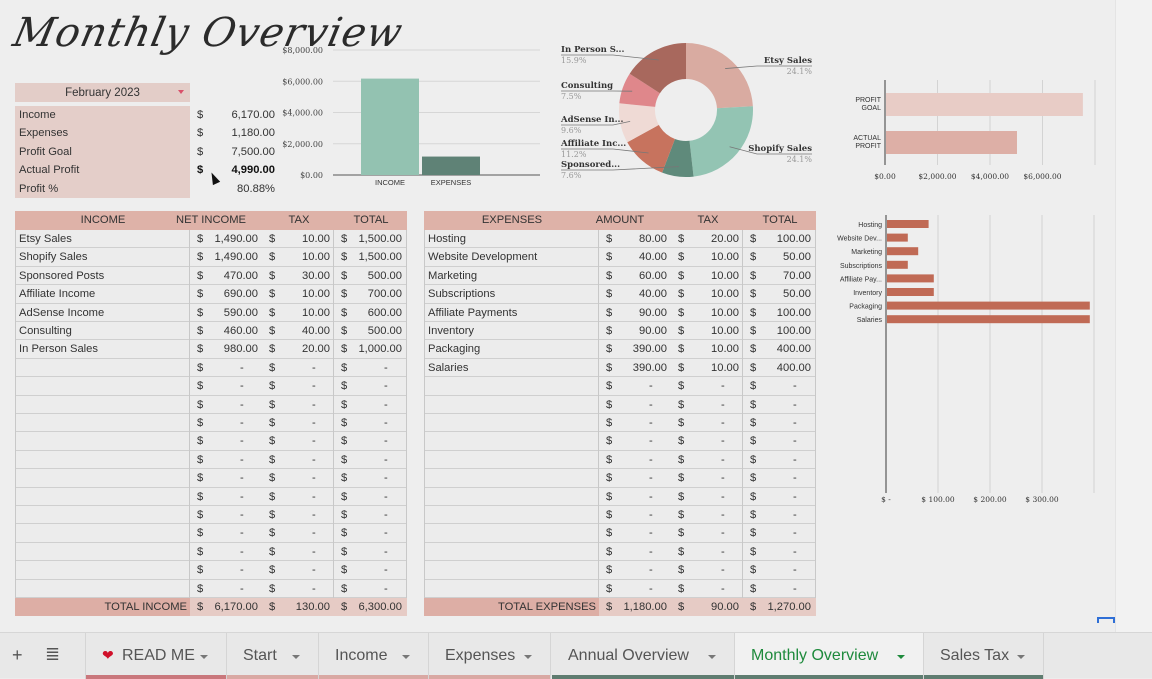 The width and height of the screenshot is (1152, 679). What do you see at coordinates (574, 60) in the screenshot?
I see `slice-percent: 15.9%` at bounding box center [574, 60].